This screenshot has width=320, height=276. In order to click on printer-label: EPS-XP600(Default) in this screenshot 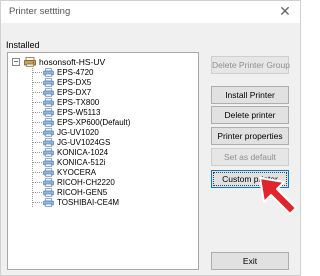, I will do `click(94, 122)`.